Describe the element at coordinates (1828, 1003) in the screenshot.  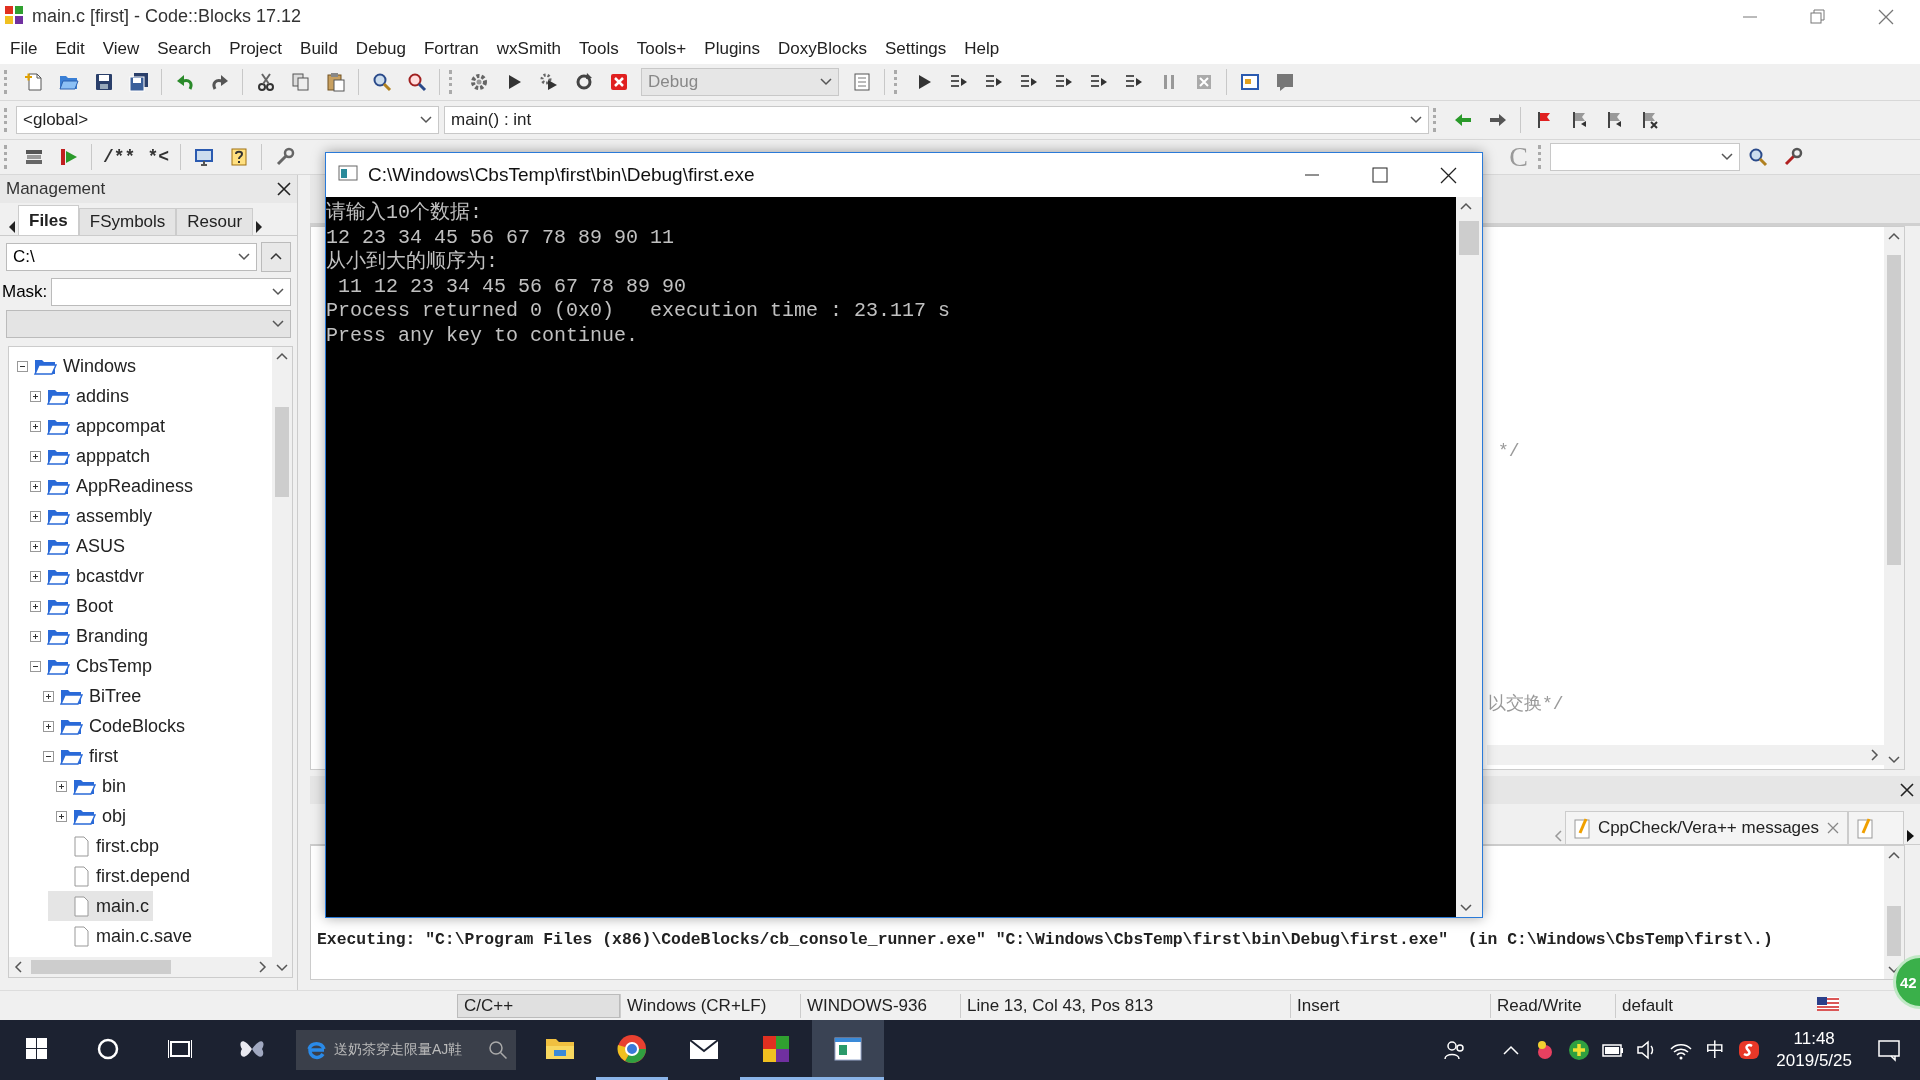
I see `flag-icon` at that location.